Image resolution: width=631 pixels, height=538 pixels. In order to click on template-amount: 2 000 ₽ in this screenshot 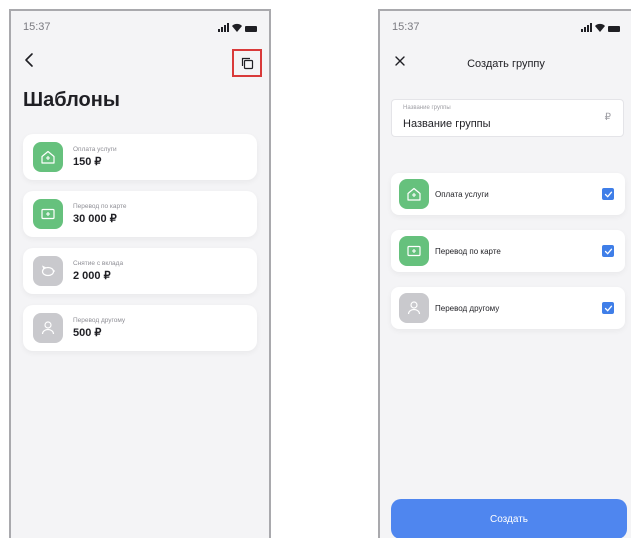, I will do `click(92, 276)`.